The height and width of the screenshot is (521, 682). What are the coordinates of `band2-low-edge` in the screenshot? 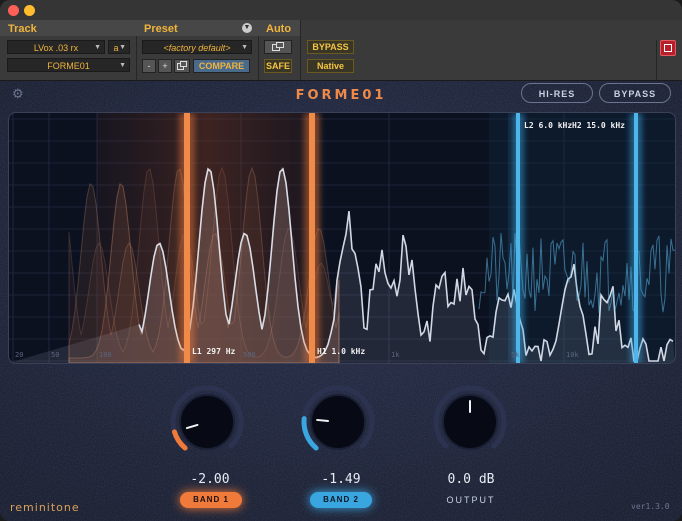 It's located at (518, 238).